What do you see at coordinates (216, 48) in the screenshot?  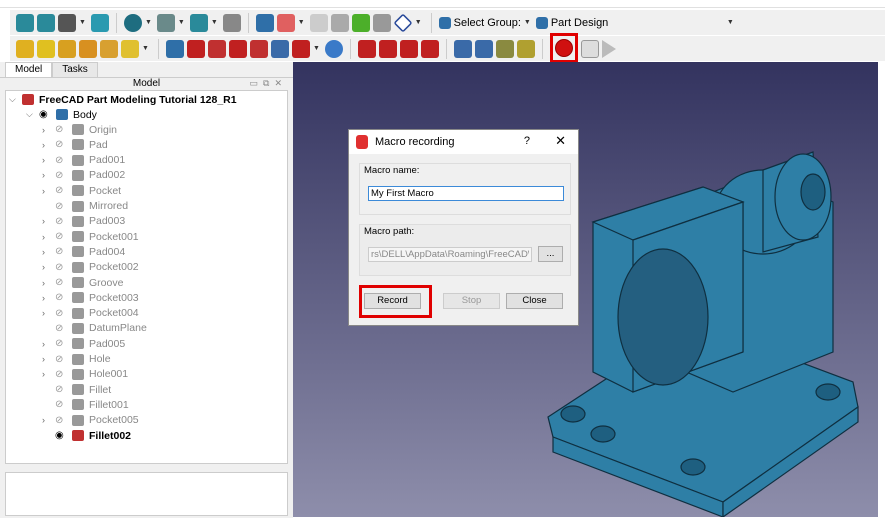 I see `groove-icon` at bounding box center [216, 48].